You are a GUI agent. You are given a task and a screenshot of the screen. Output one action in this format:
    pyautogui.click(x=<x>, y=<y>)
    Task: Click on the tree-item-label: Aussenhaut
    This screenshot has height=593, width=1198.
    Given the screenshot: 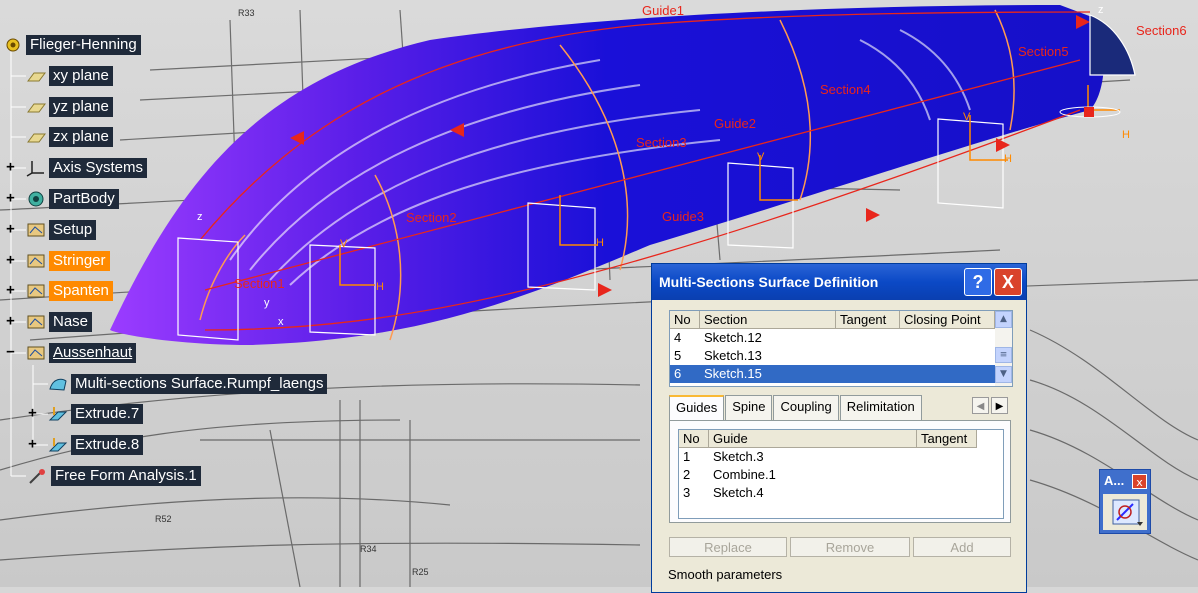 What is the action you would take?
    pyautogui.click(x=93, y=353)
    